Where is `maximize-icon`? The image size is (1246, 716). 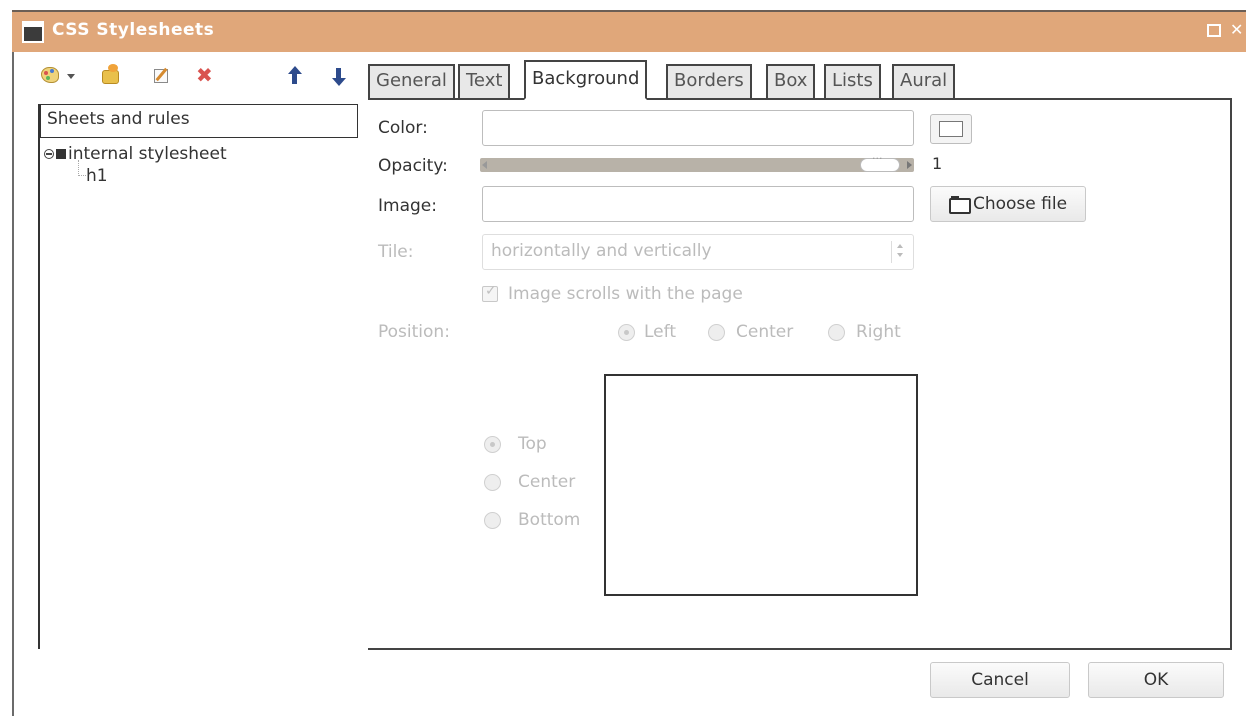
maximize-icon is located at coordinates (1213, 30).